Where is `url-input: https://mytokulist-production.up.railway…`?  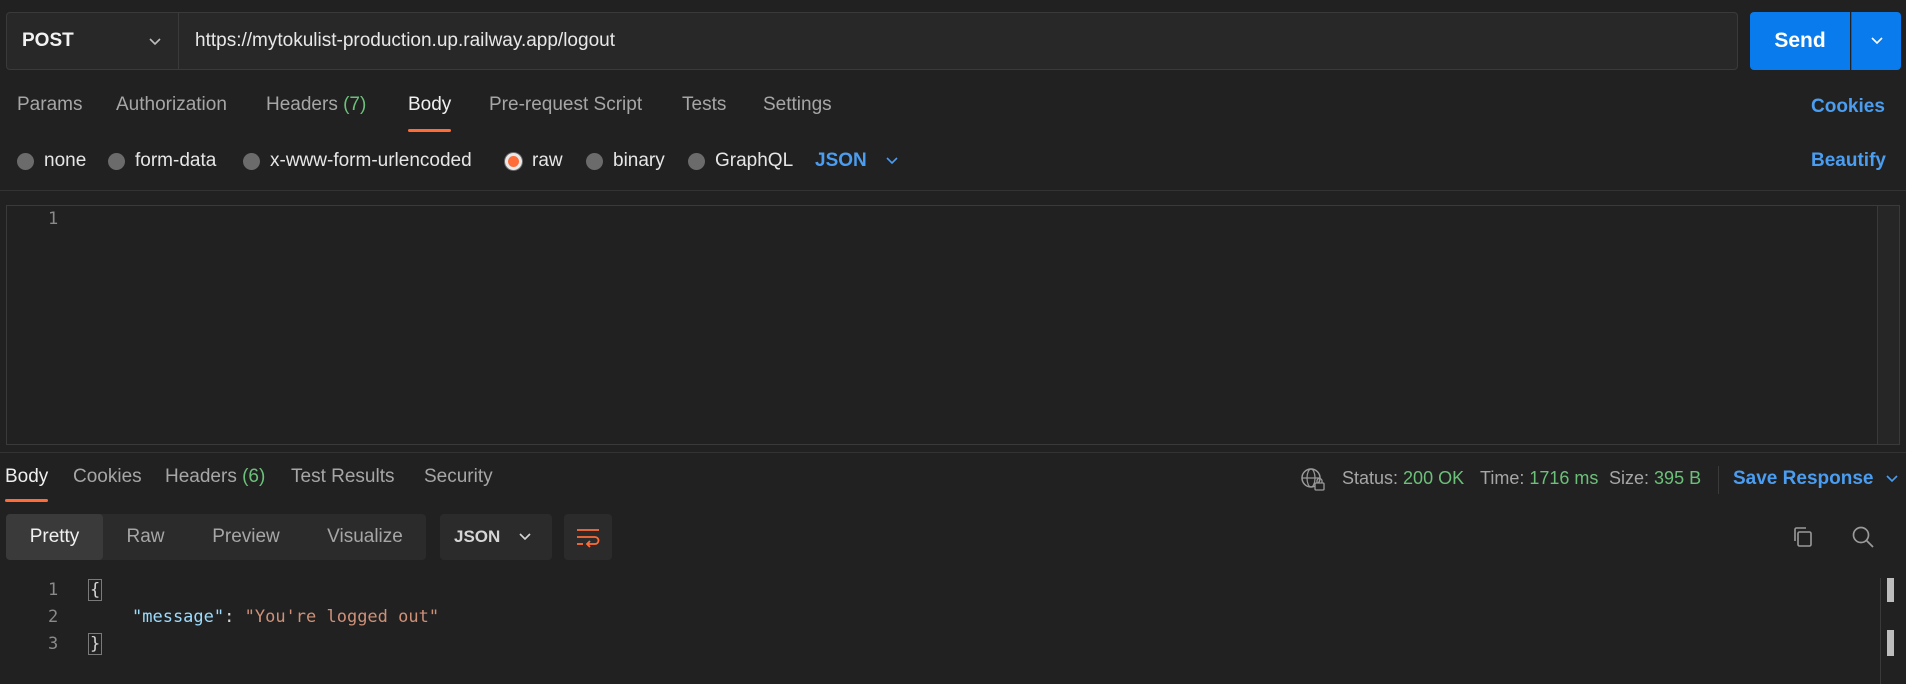
url-input: https://mytokulist-production.up.railway… is located at coordinates (958, 41).